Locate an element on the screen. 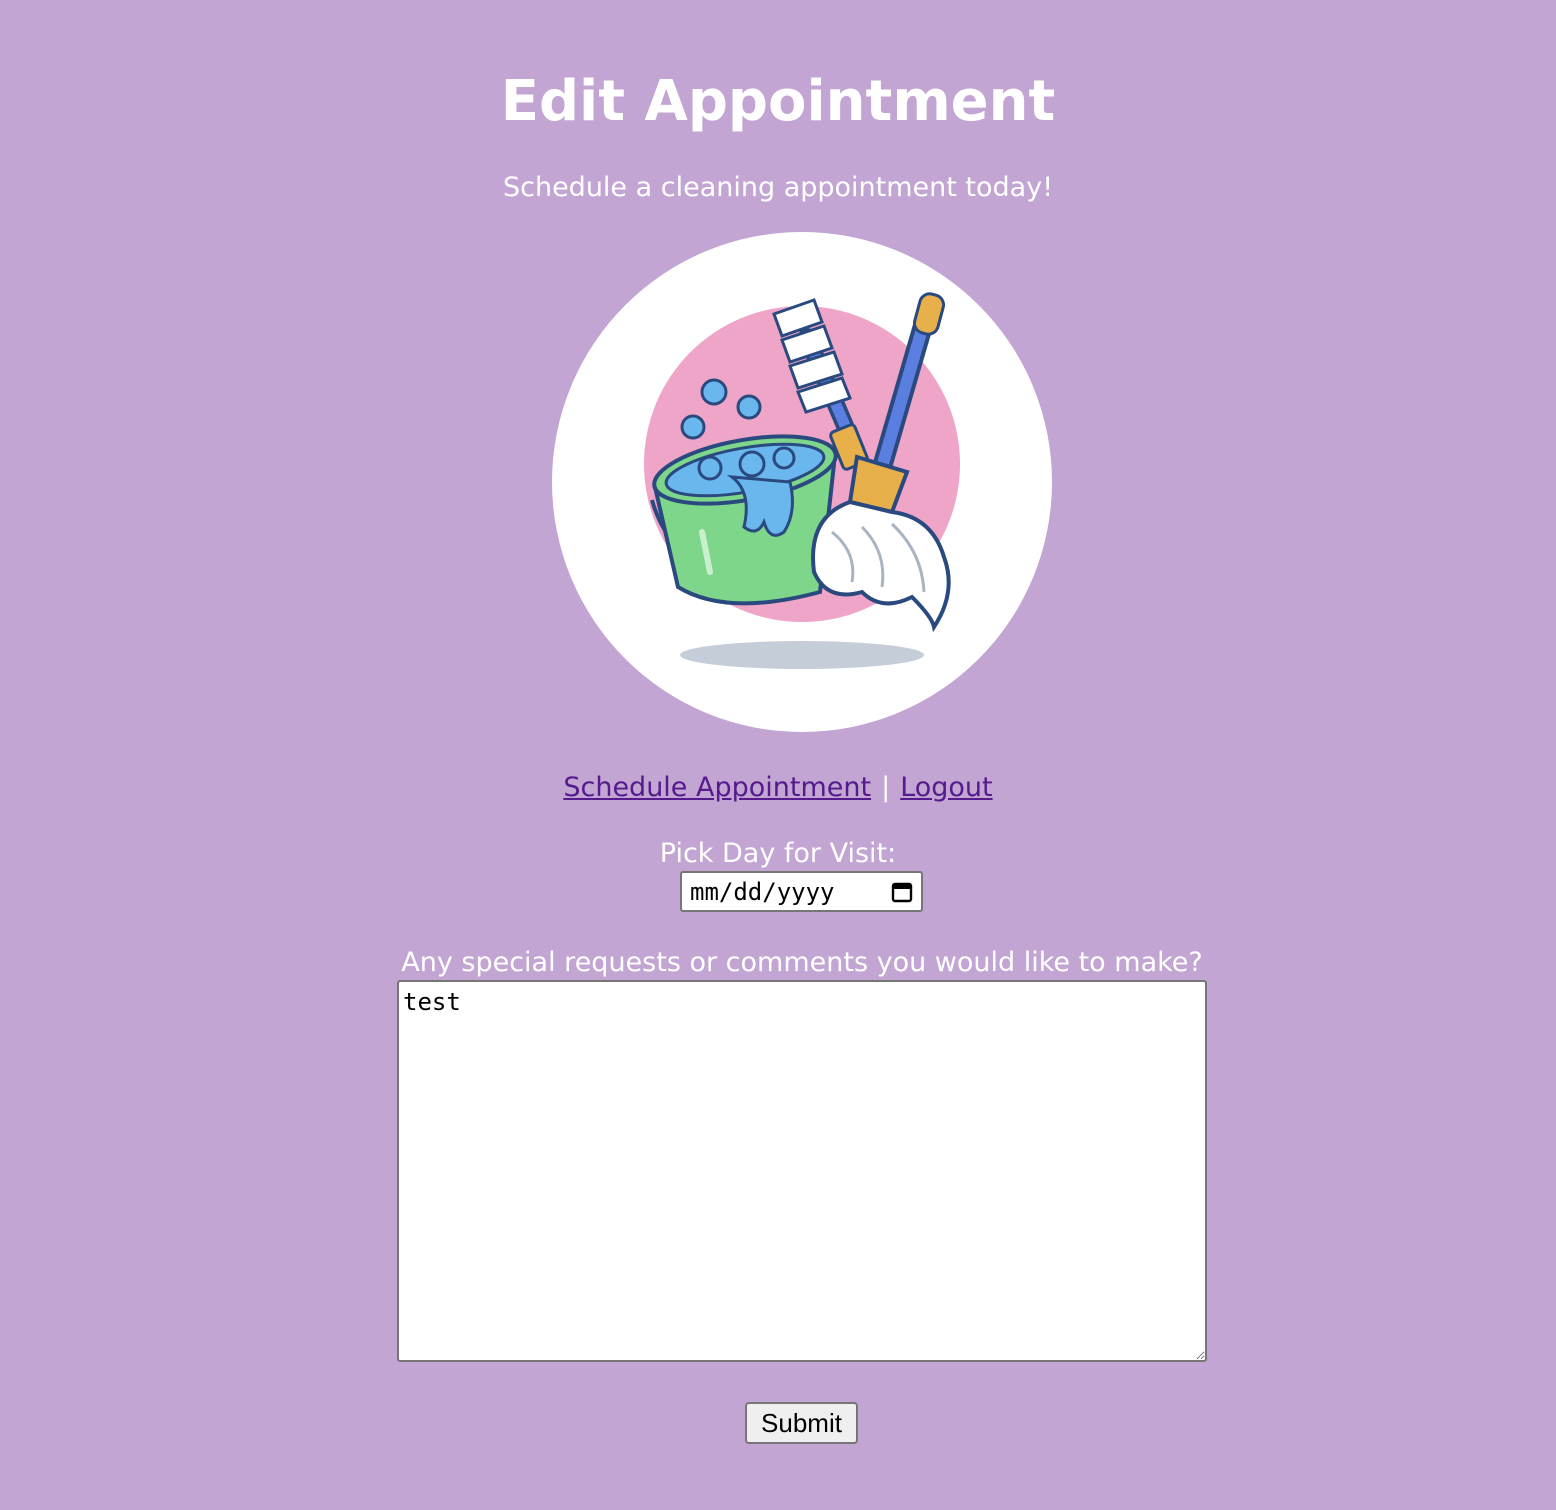  page-subtitle: Schedule a cleaning appointment today! is located at coordinates (778, 187).